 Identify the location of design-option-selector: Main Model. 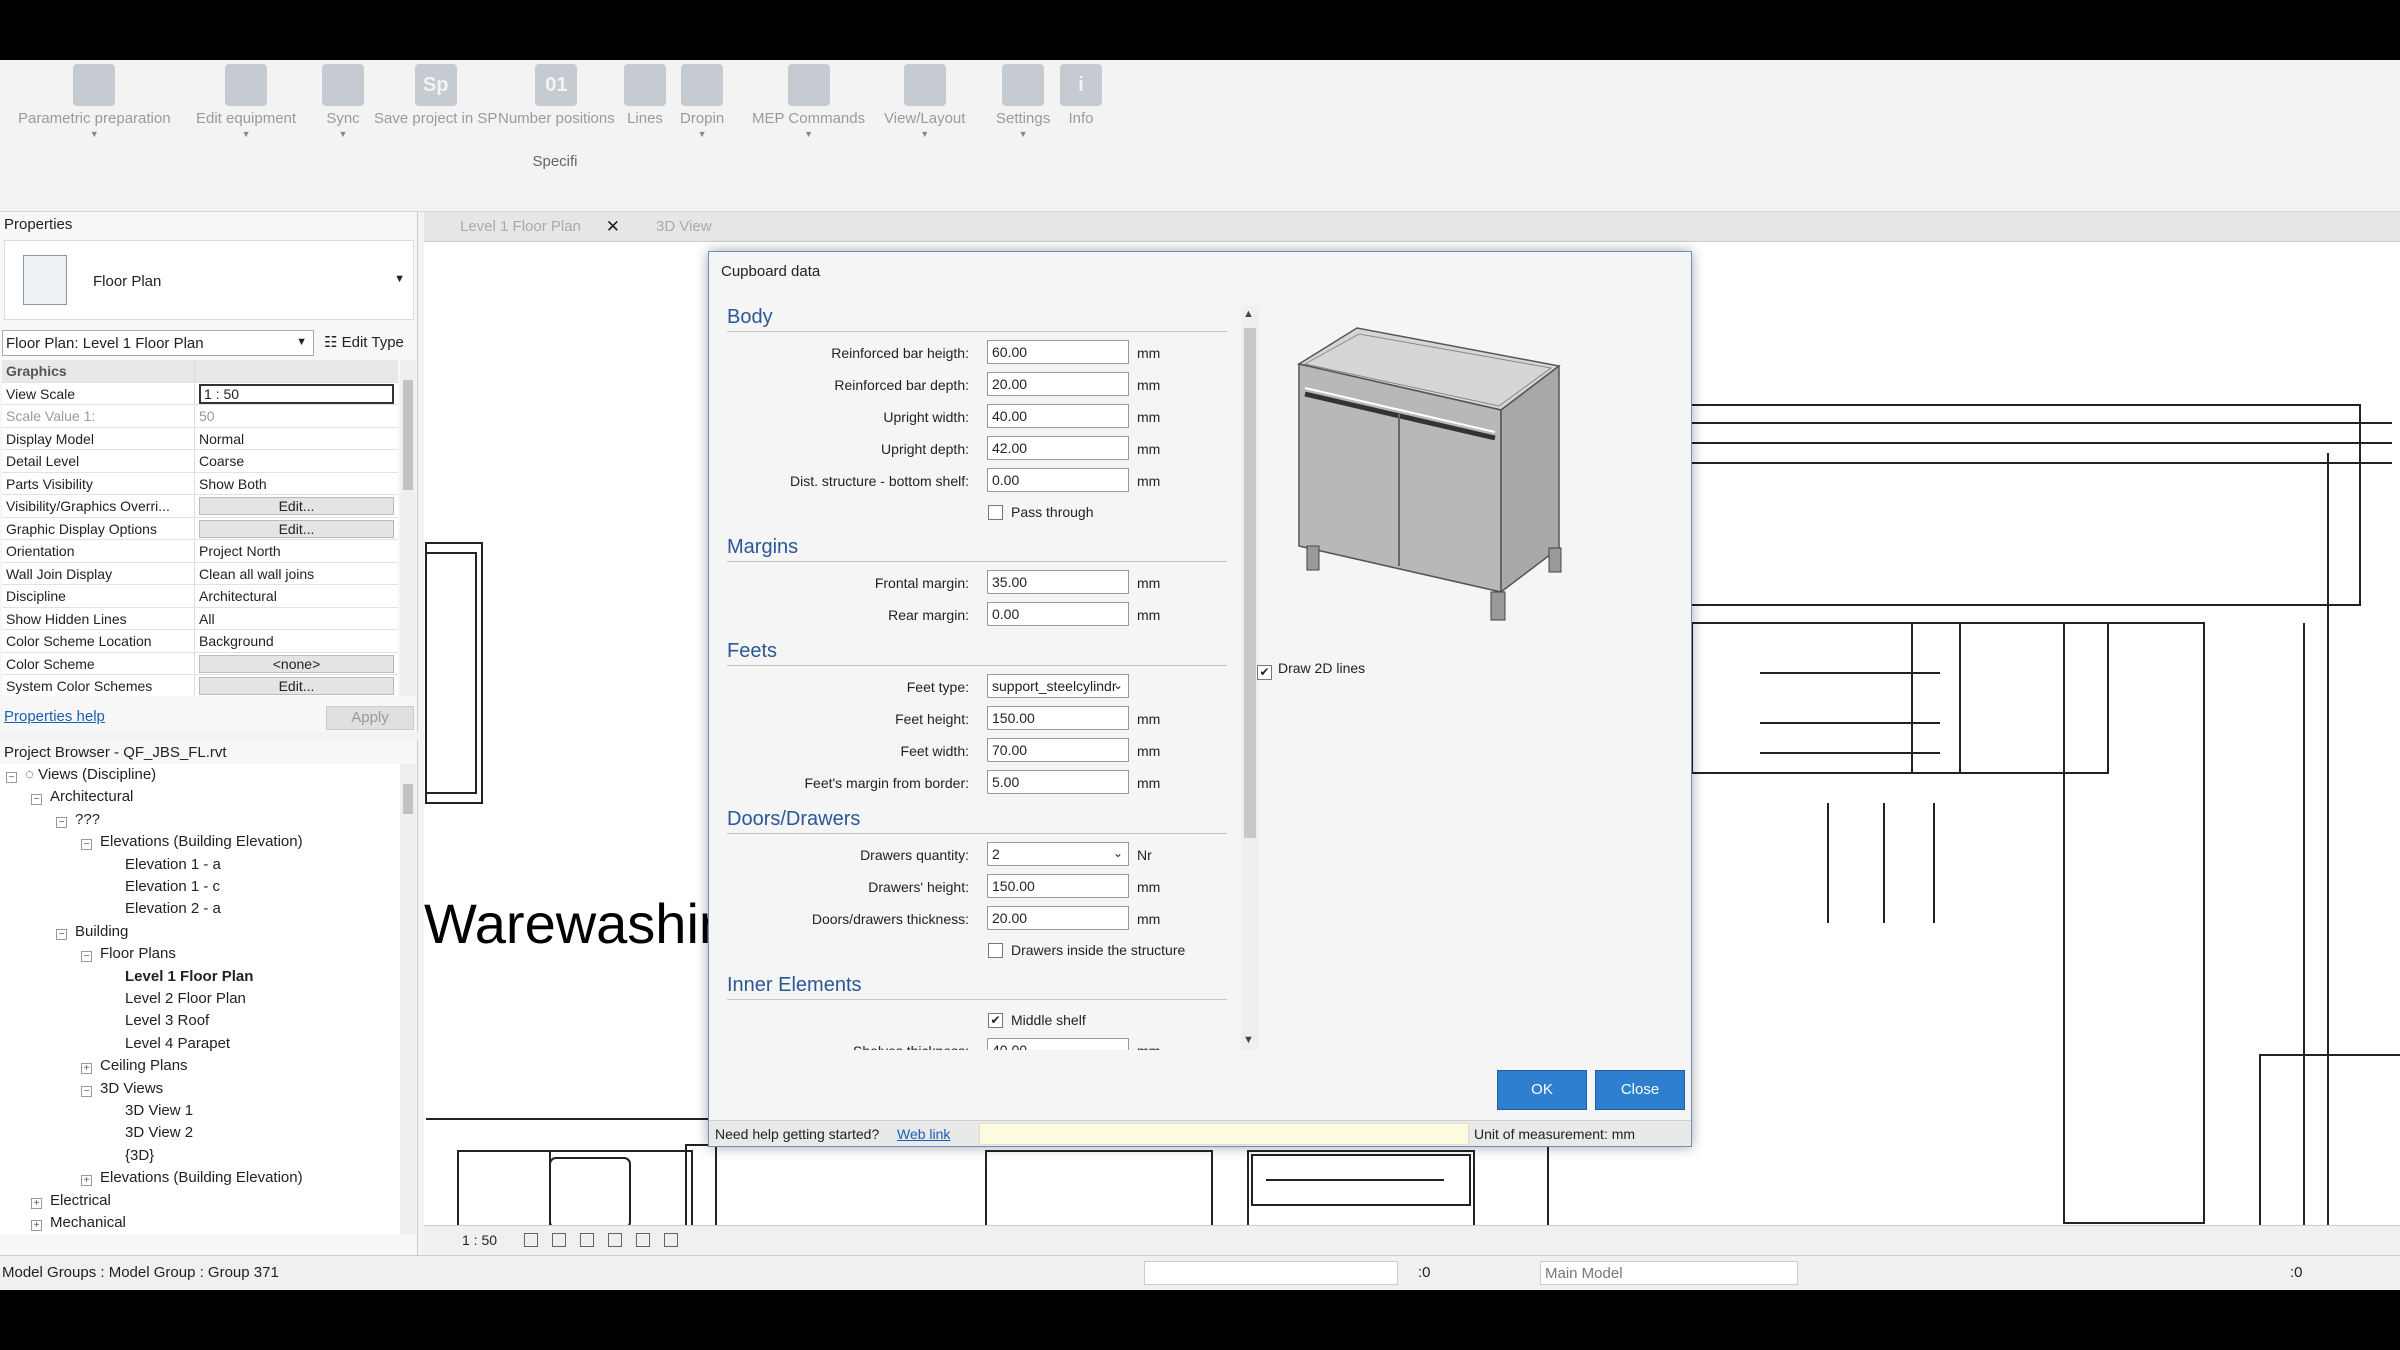
(1669, 1273).